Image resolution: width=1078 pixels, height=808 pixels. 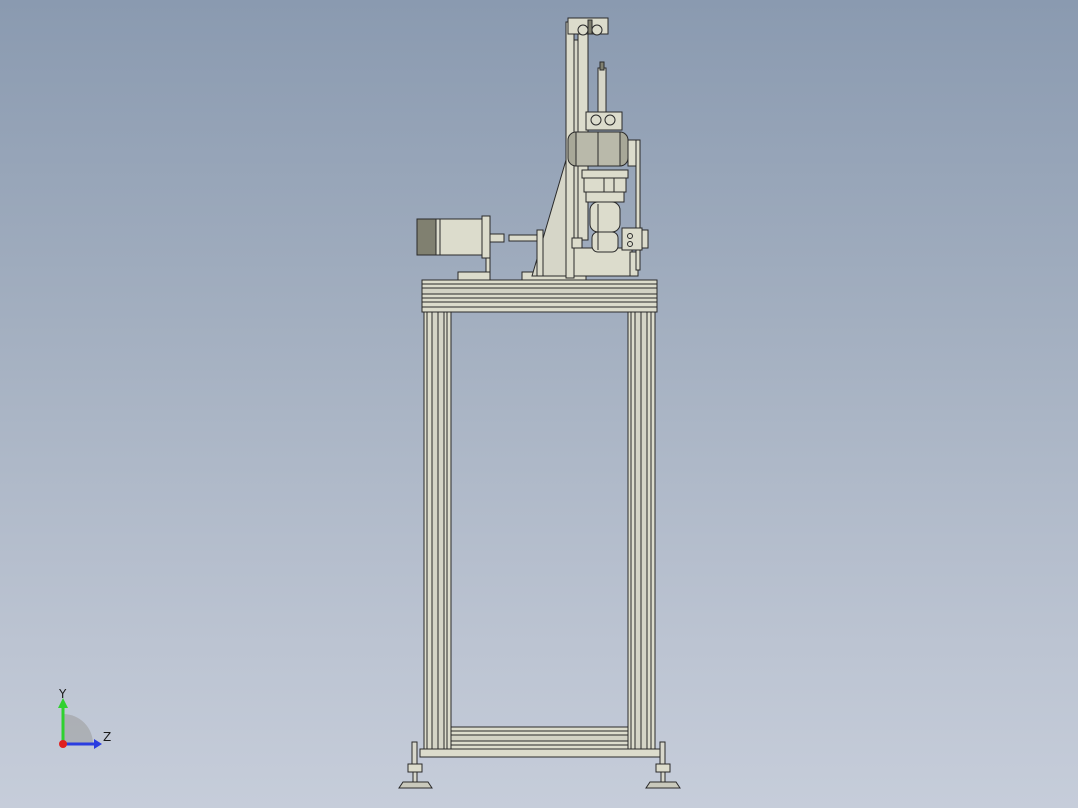 I want to click on reducer-stack, so click(x=605, y=211).